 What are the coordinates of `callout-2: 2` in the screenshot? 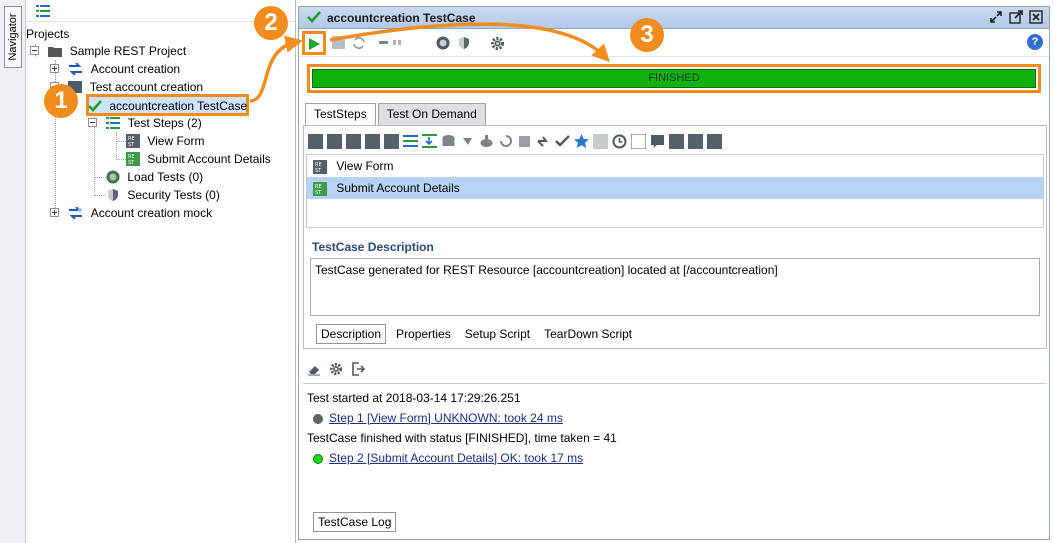 It's located at (271, 23).